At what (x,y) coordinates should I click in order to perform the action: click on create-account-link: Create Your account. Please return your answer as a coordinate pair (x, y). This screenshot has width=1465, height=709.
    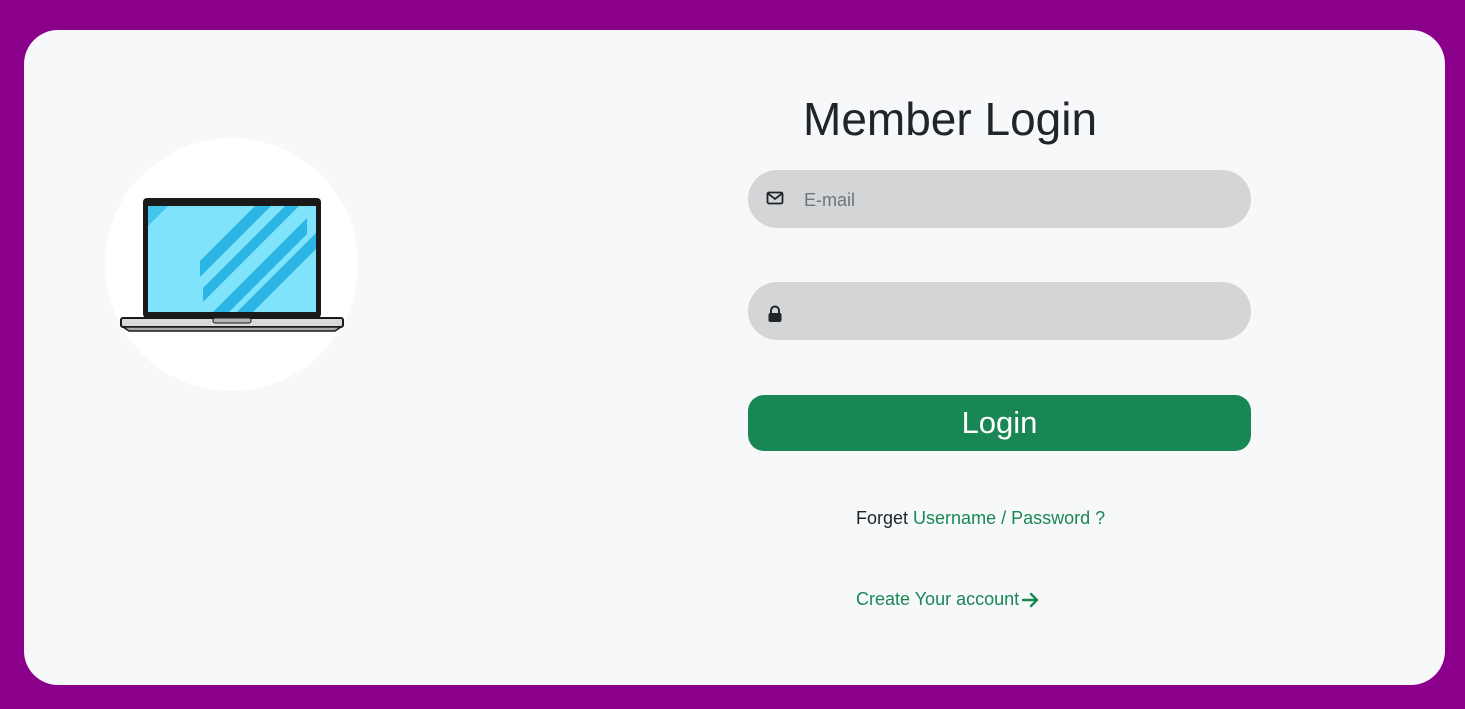
    Looking at the image, I should click on (948, 599).